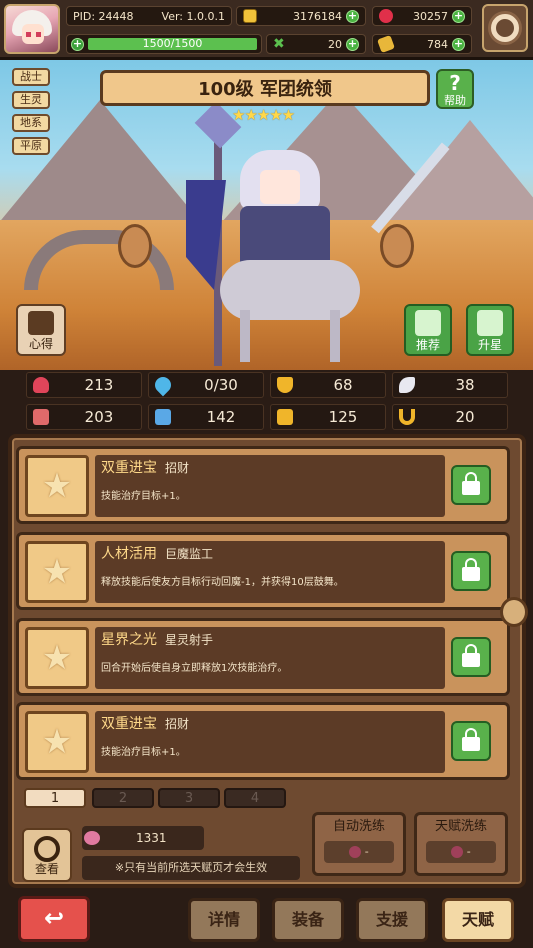 The width and height of the screenshot is (533, 948). What do you see at coordinates (149, 16) in the screenshot?
I see `id-version-row: PID: 24448 Ver: 1.0.0.1` at bounding box center [149, 16].